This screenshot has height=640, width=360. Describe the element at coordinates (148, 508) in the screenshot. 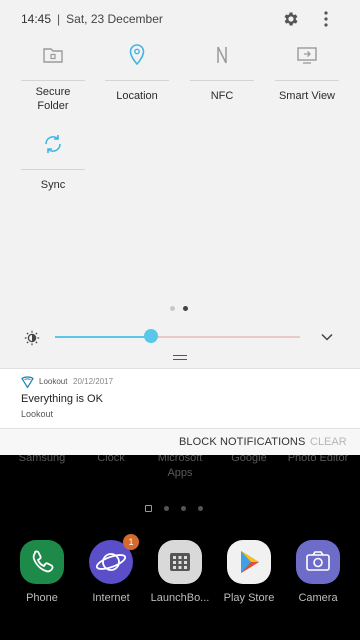

I see `home-page-icon` at that location.